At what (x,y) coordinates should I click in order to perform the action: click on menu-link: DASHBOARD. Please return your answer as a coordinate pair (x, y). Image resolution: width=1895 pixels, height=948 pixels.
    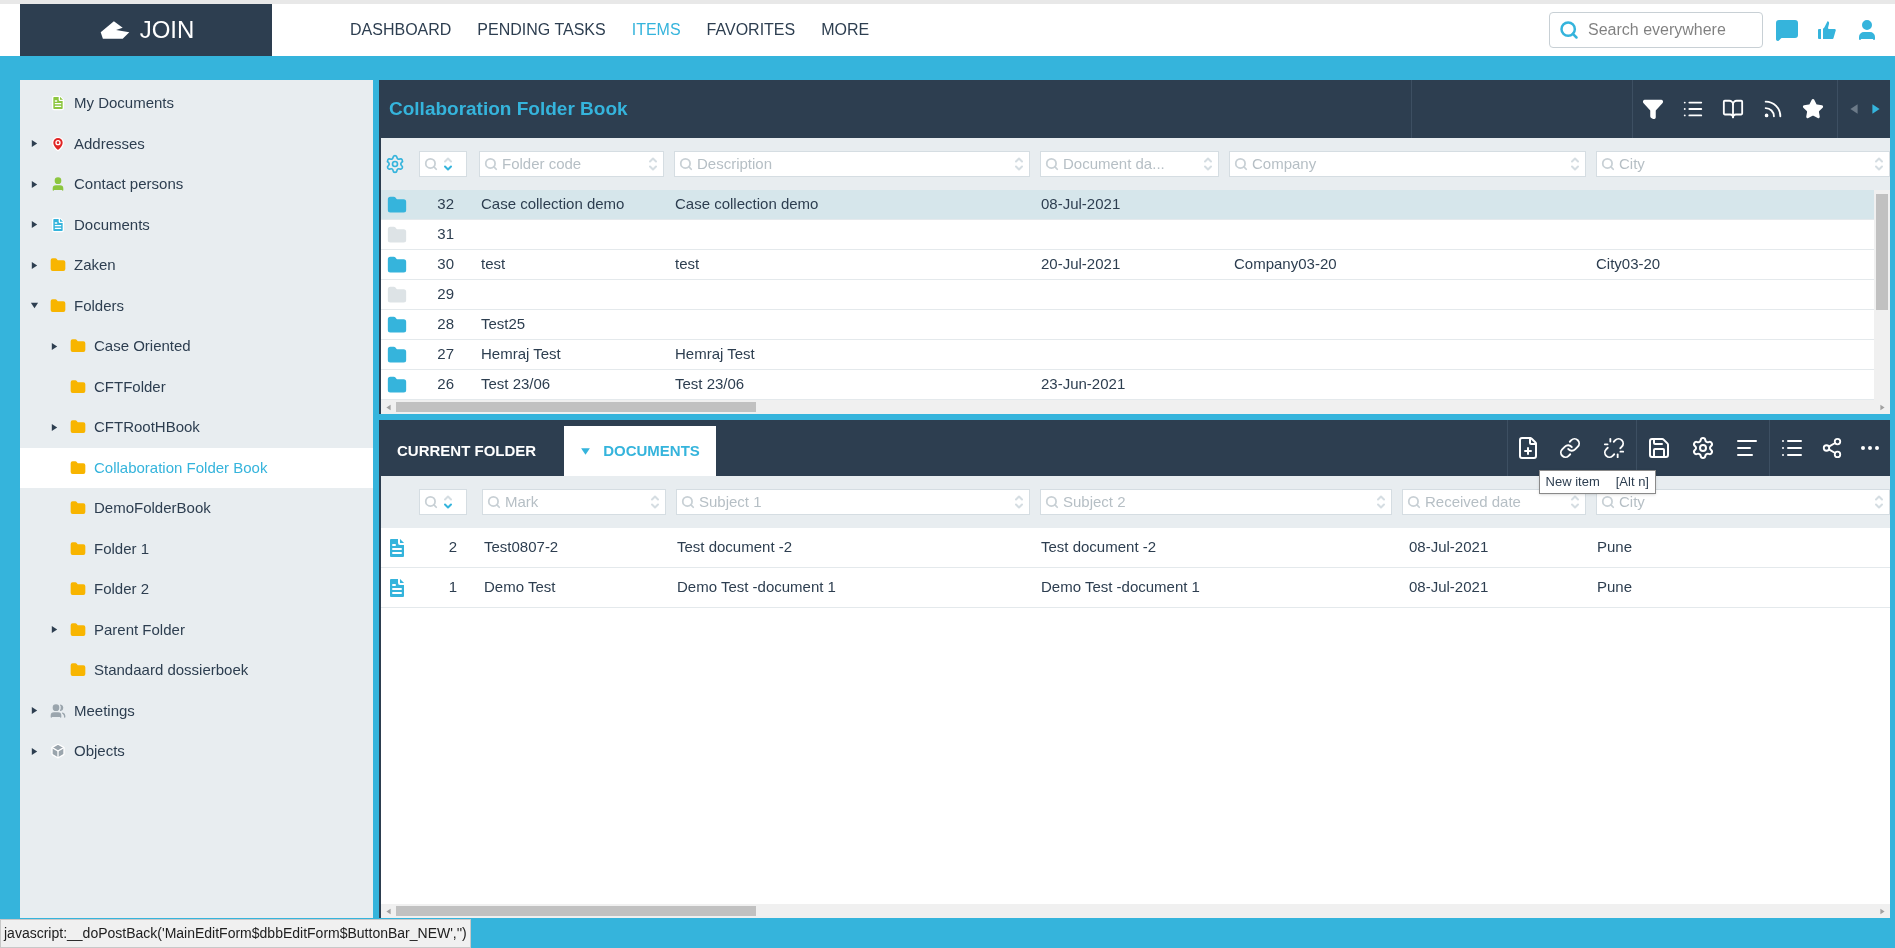
    Looking at the image, I should click on (401, 30).